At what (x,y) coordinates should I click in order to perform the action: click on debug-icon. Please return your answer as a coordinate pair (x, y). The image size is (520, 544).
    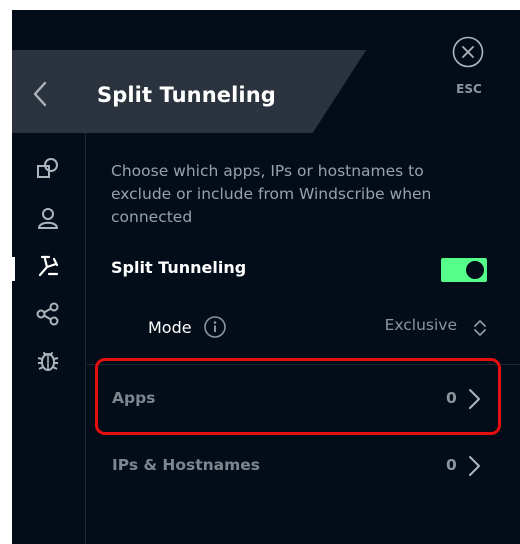
    Looking at the image, I should click on (48, 361).